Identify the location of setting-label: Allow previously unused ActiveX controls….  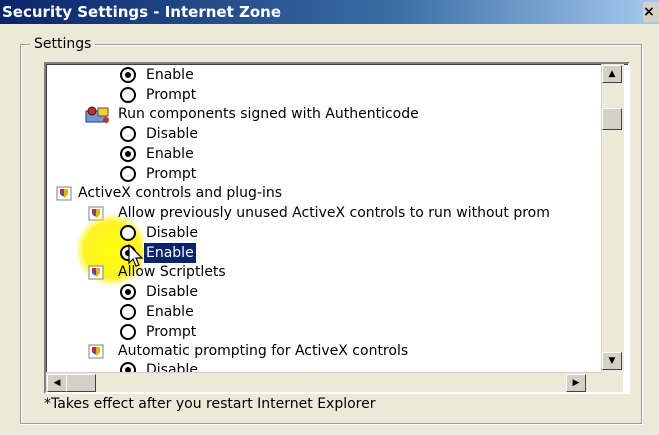
(334, 213).